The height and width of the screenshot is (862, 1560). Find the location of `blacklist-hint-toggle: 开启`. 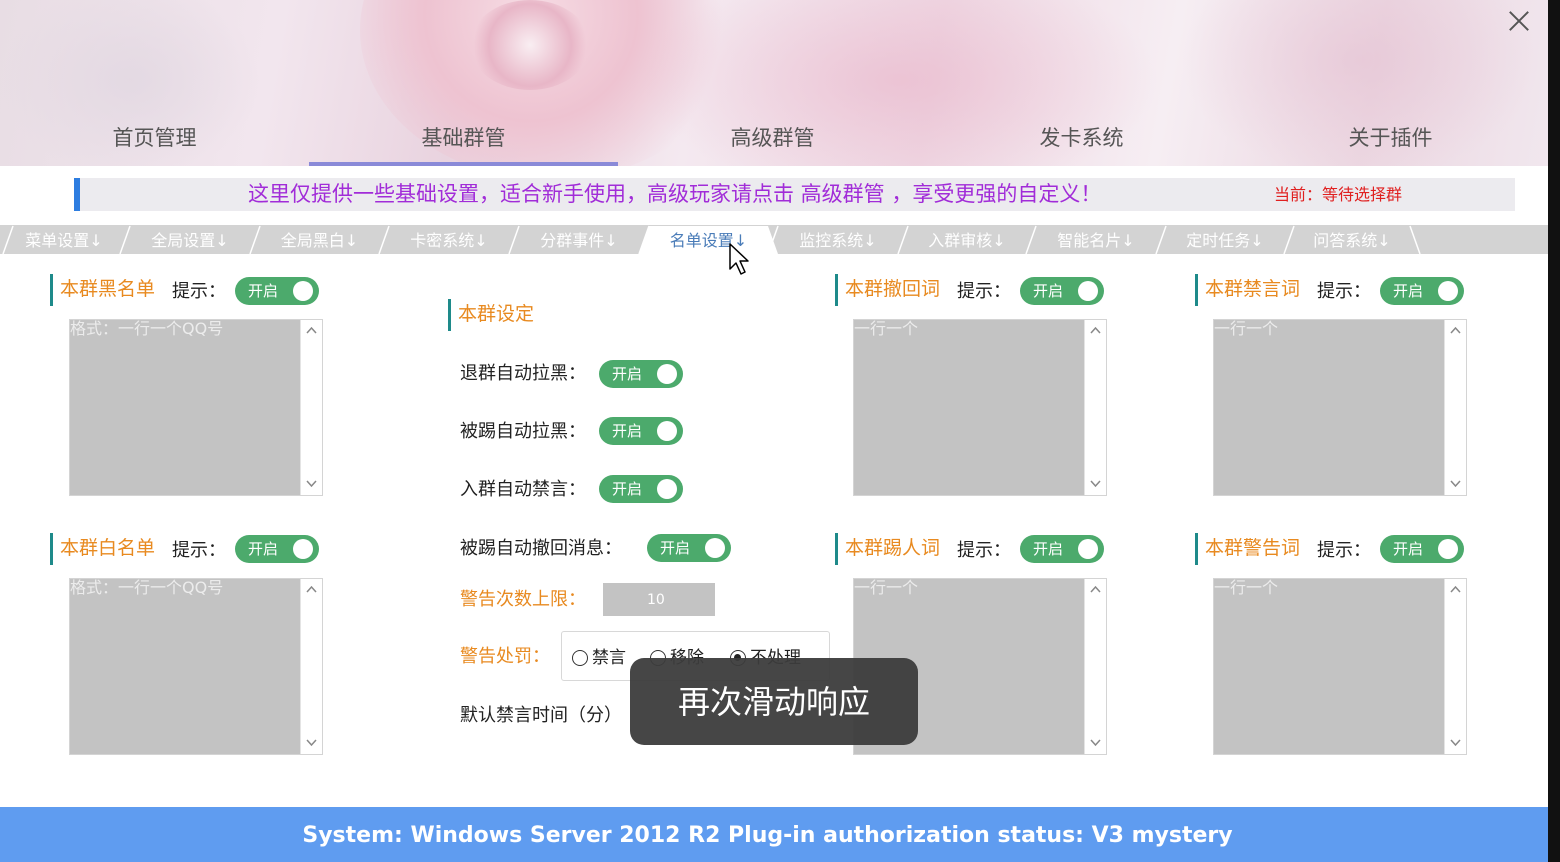

blacklist-hint-toggle: 开启 is located at coordinates (277, 291).